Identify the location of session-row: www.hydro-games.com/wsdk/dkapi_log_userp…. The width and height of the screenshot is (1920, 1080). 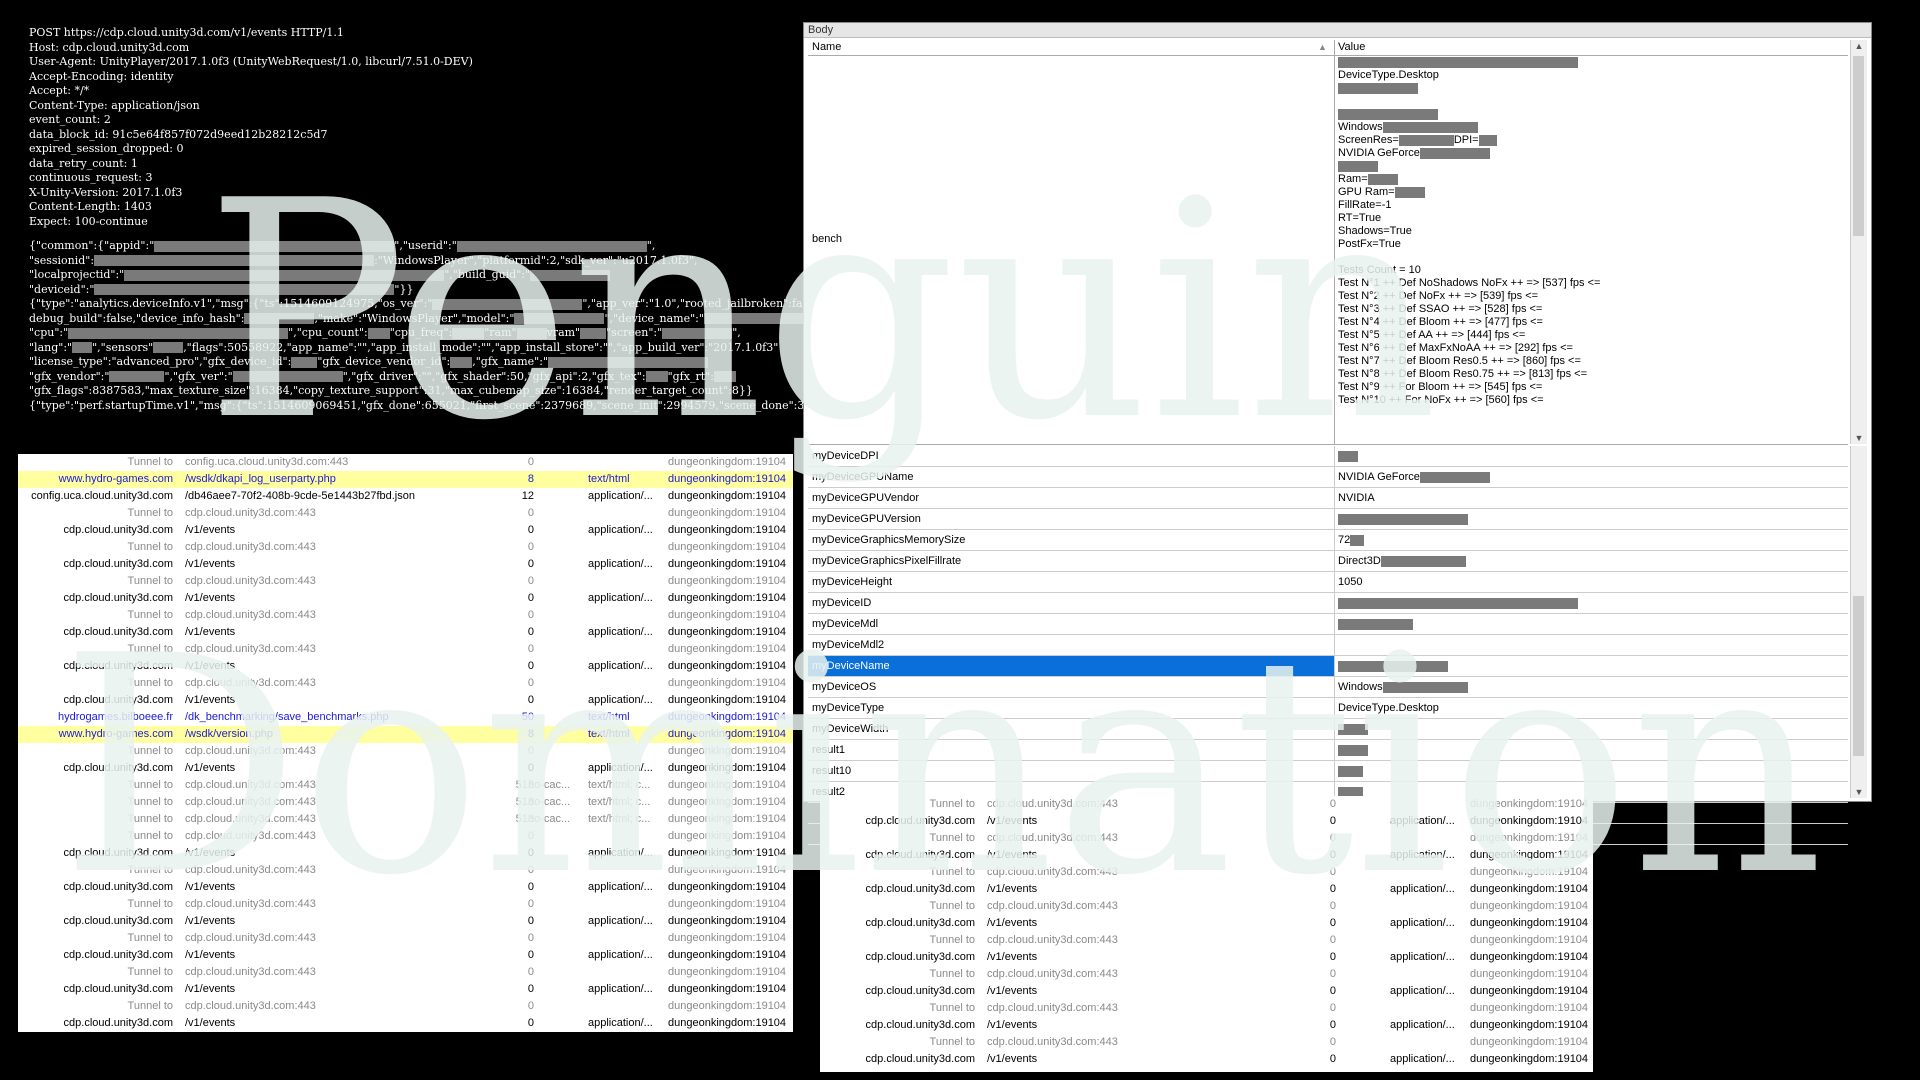
(405, 479).